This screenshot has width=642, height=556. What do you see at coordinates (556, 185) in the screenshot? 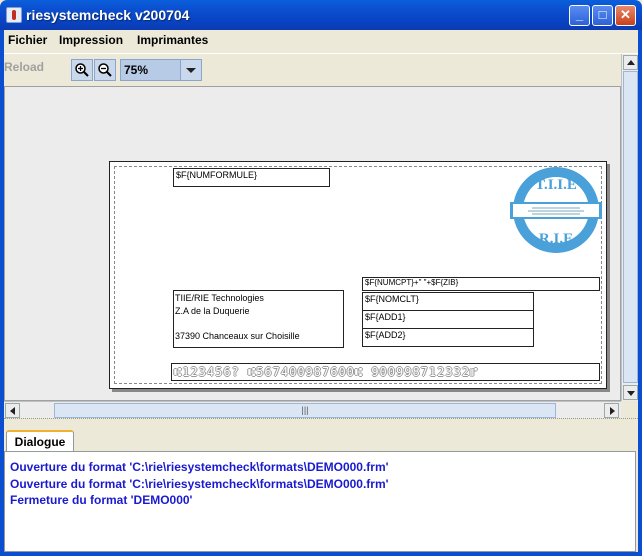
I see `svg-text: T.I.I.E` at bounding box center [556, 185].